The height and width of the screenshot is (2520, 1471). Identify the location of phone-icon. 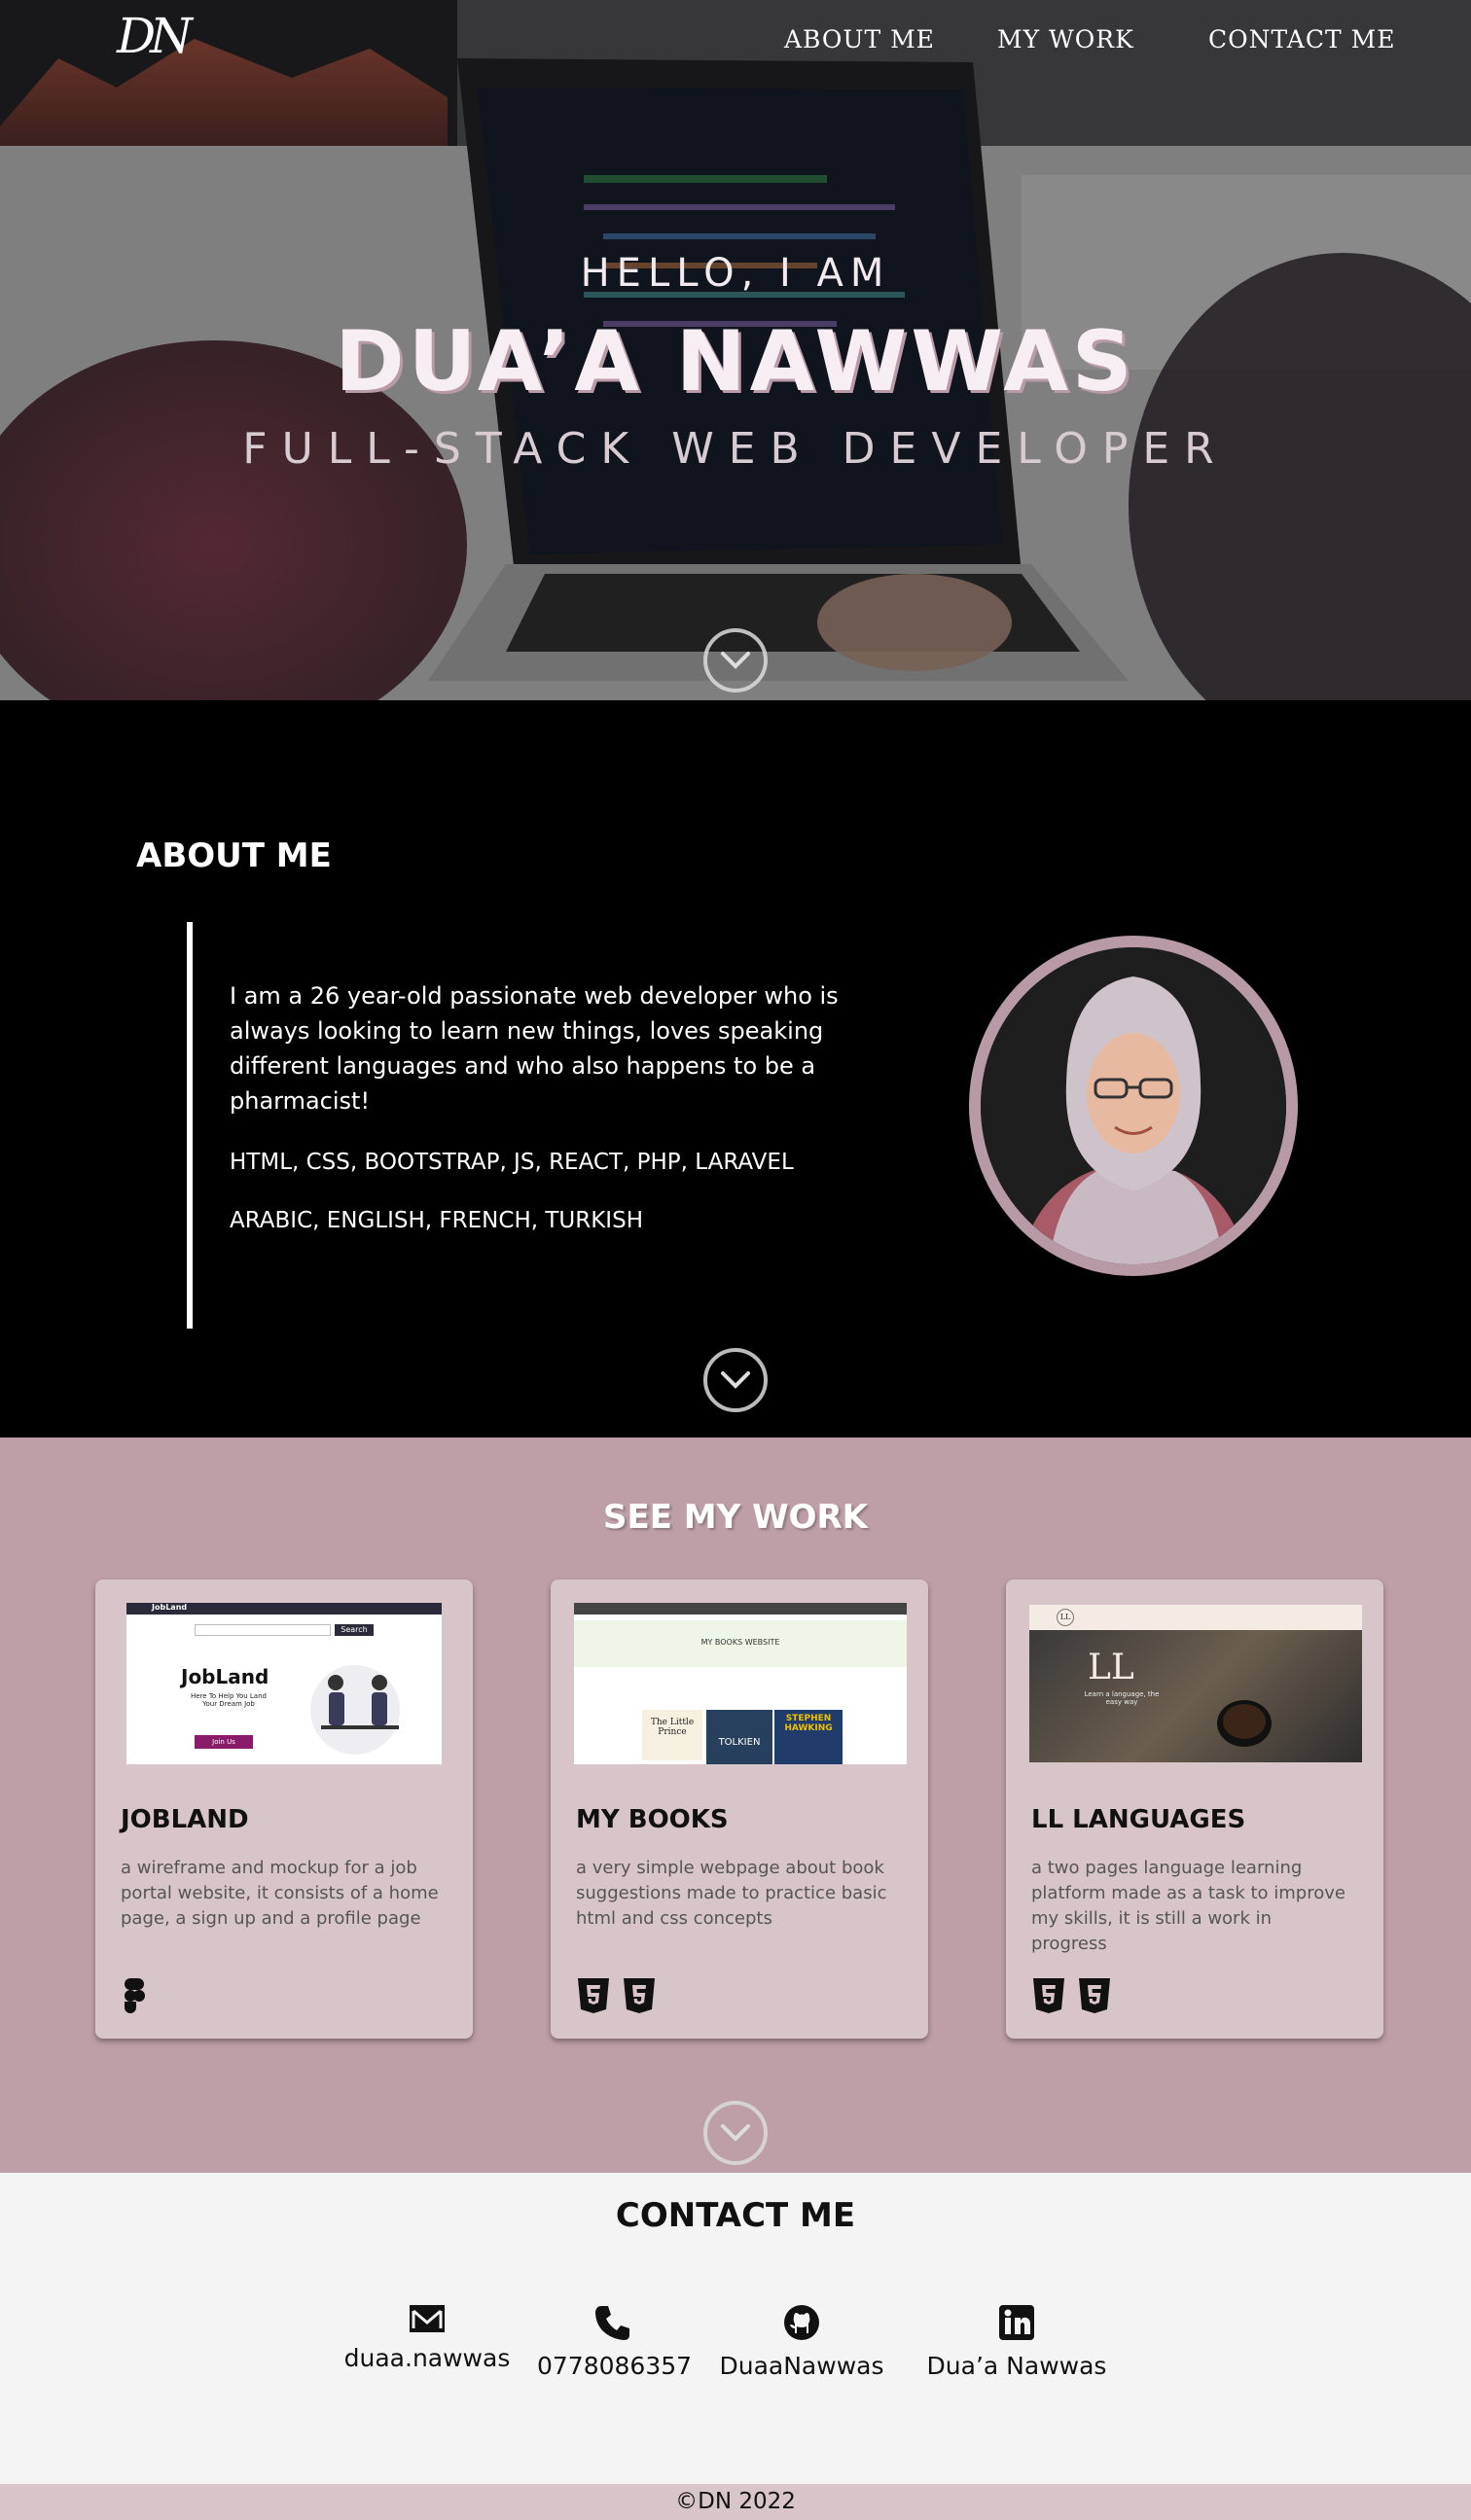
(612, 2323).